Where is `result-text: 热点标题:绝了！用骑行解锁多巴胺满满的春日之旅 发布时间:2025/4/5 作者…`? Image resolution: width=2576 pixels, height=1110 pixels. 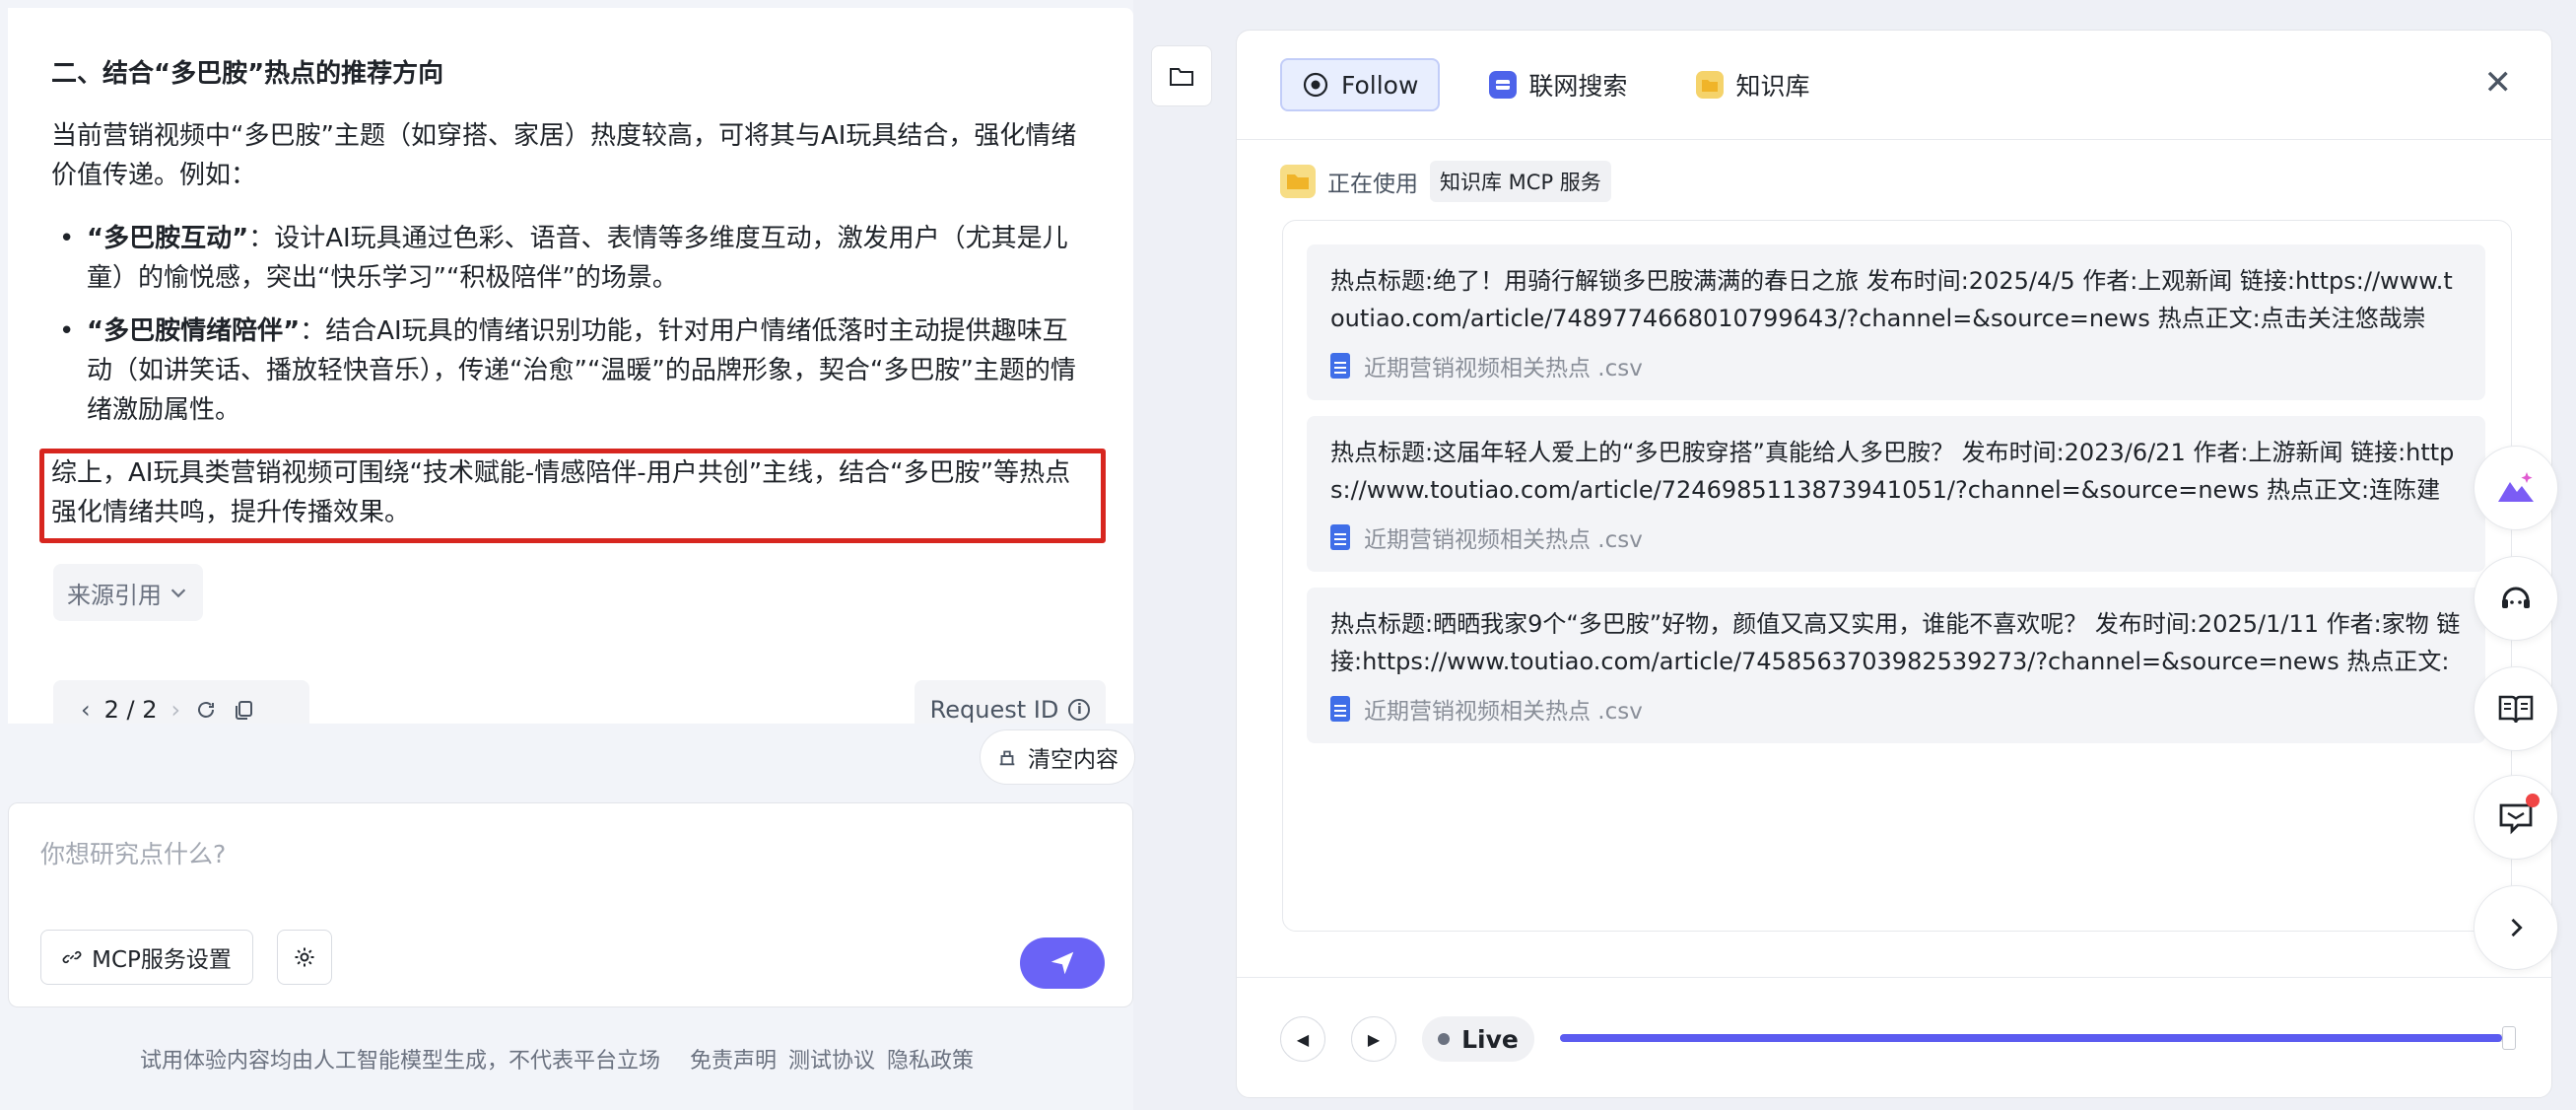
result-text: 热点标题:绝了！用骑行解锁多巴胺满满的春日之旅 发布时间:2025/4/5 作者… is located at coordinates (1891, 300).